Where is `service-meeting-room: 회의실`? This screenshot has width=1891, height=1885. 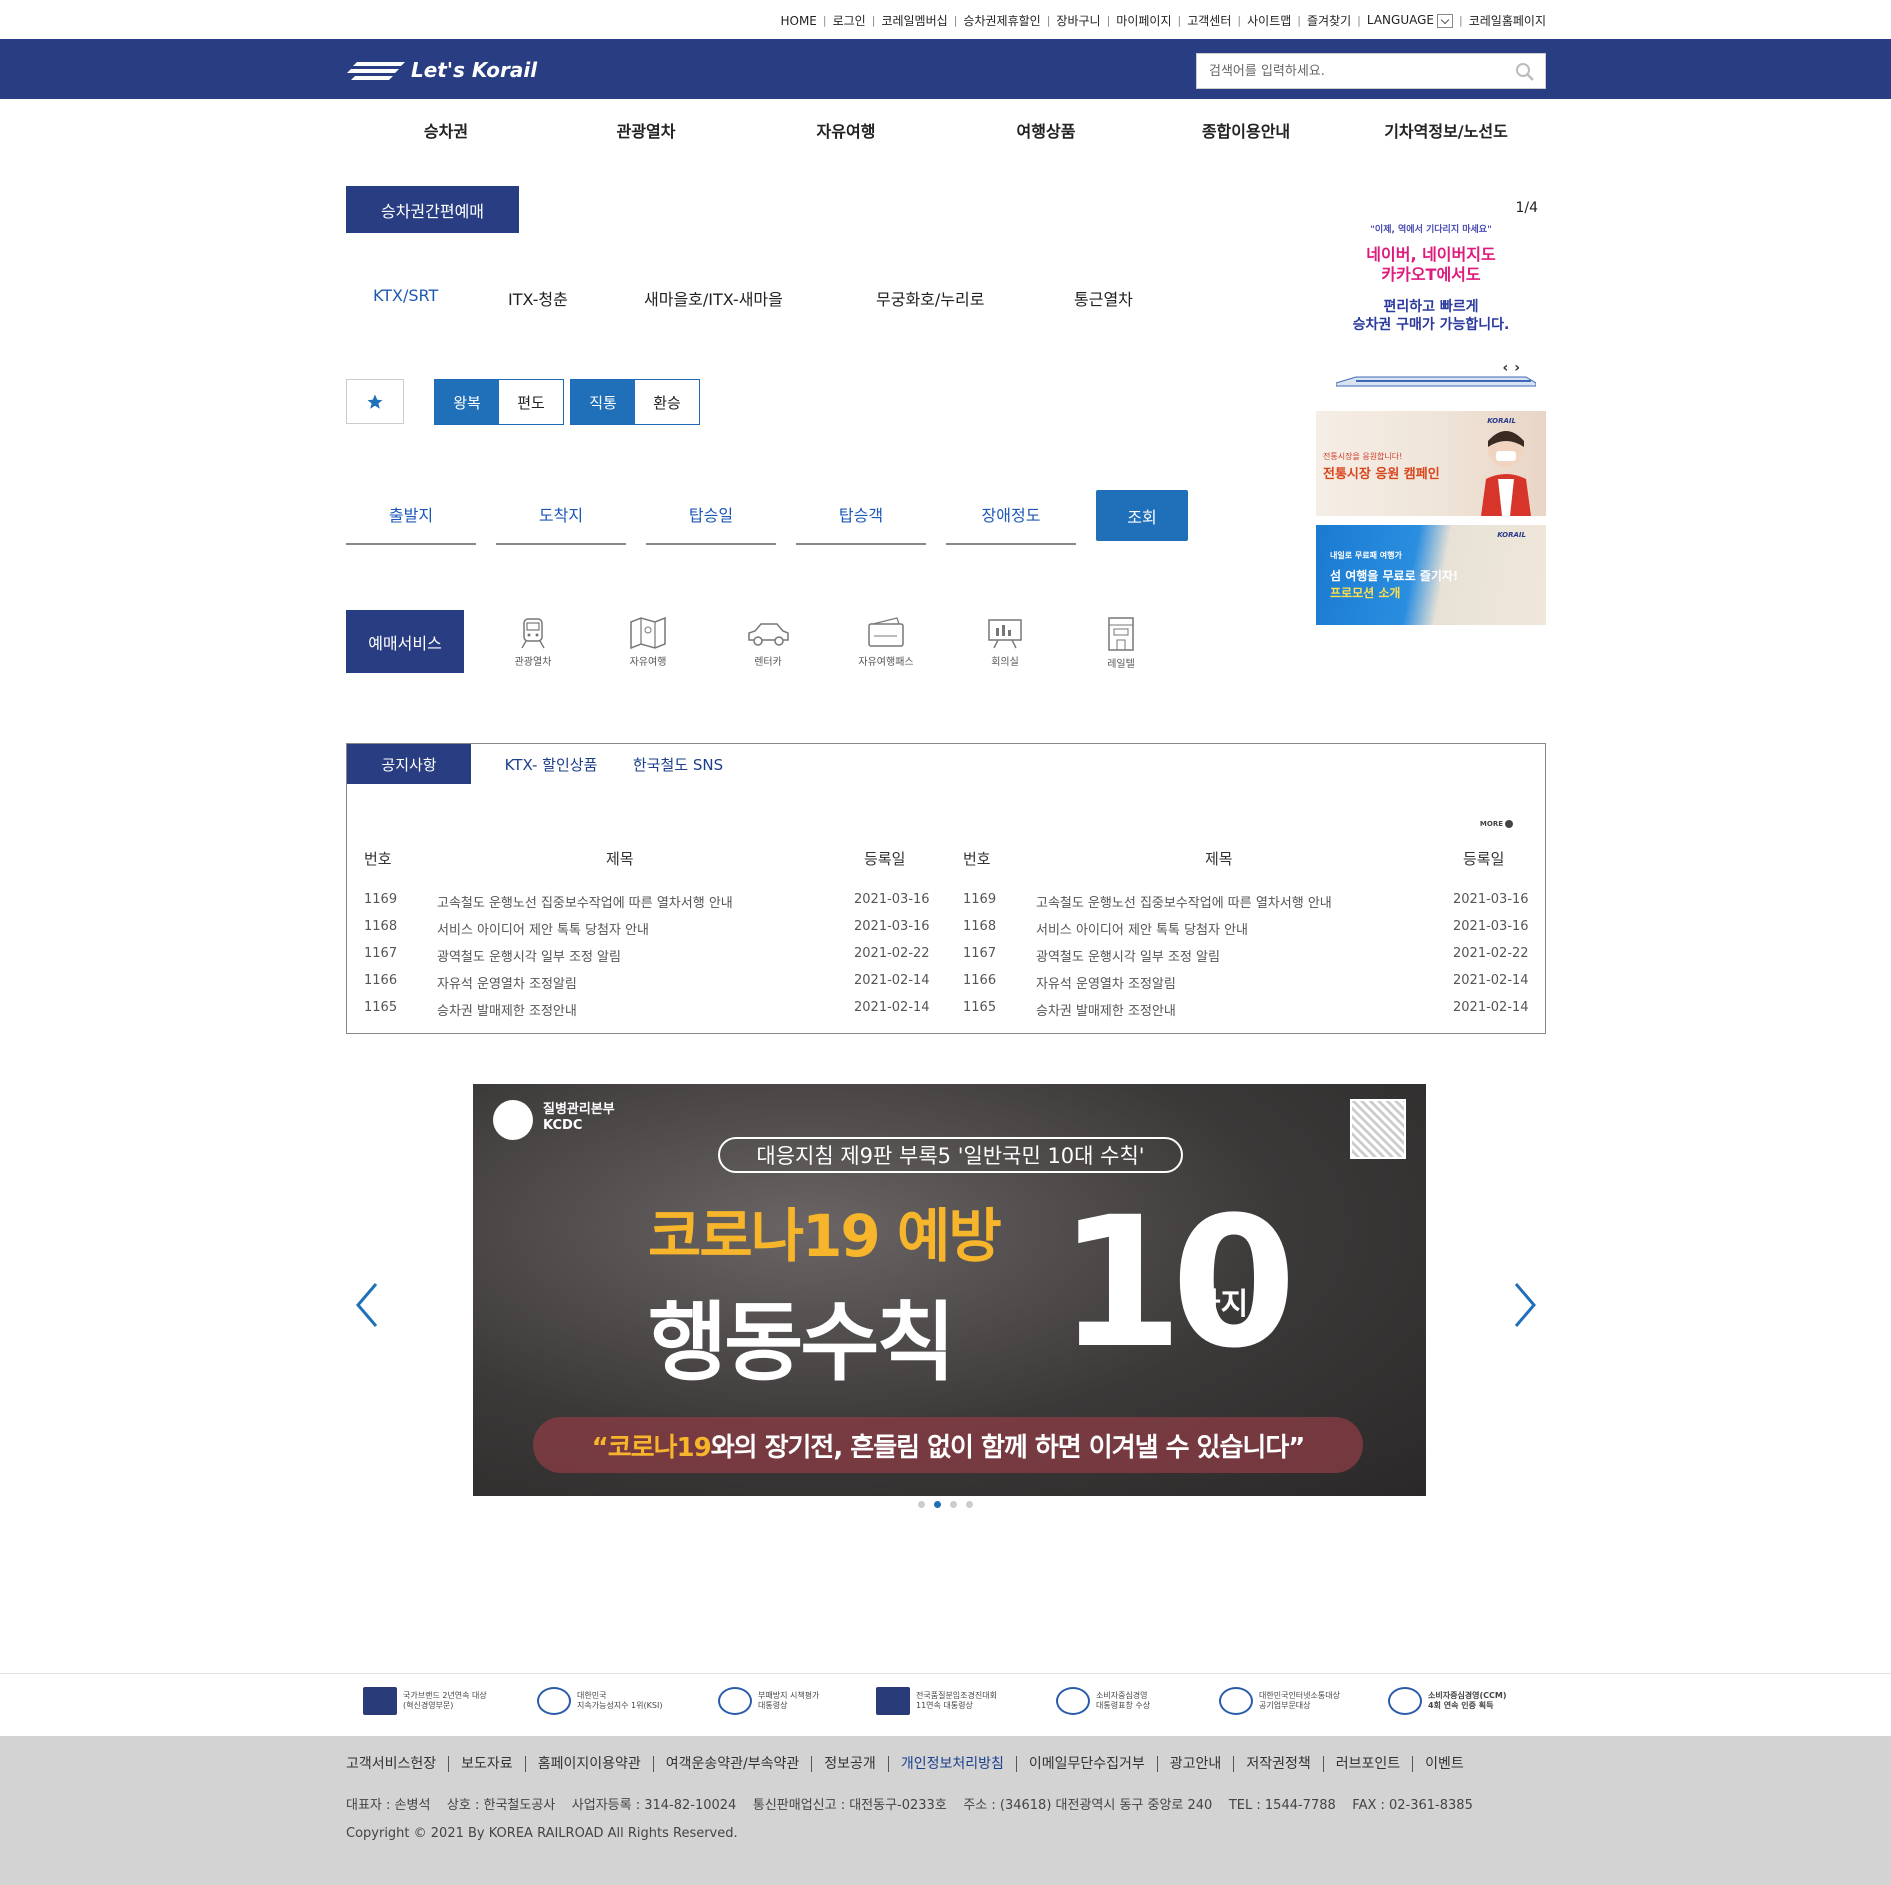 service-meeting-room: 회의실 is located at coordinates (1005, 642).